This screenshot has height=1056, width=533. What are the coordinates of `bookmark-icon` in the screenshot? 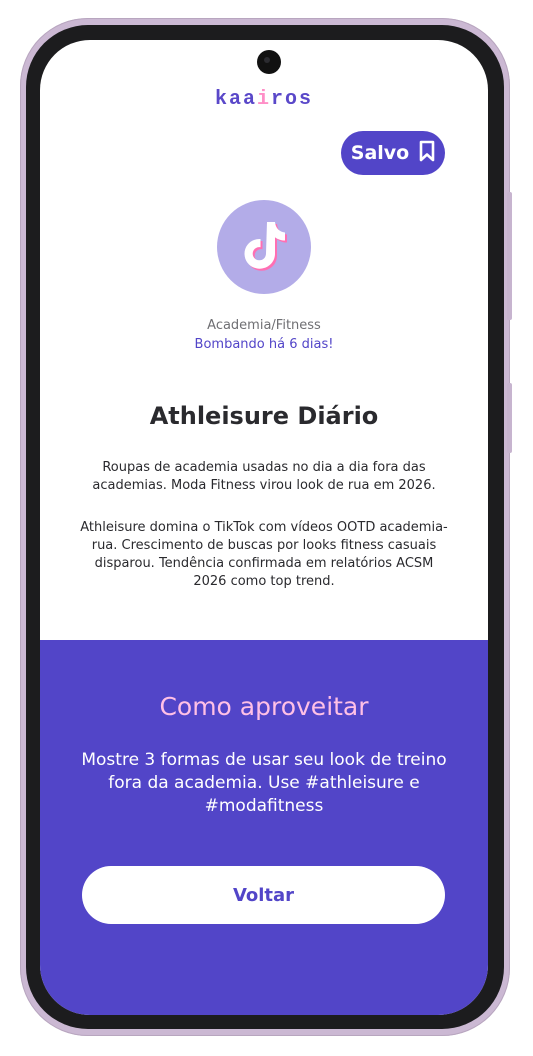 It's located at (427, 153).